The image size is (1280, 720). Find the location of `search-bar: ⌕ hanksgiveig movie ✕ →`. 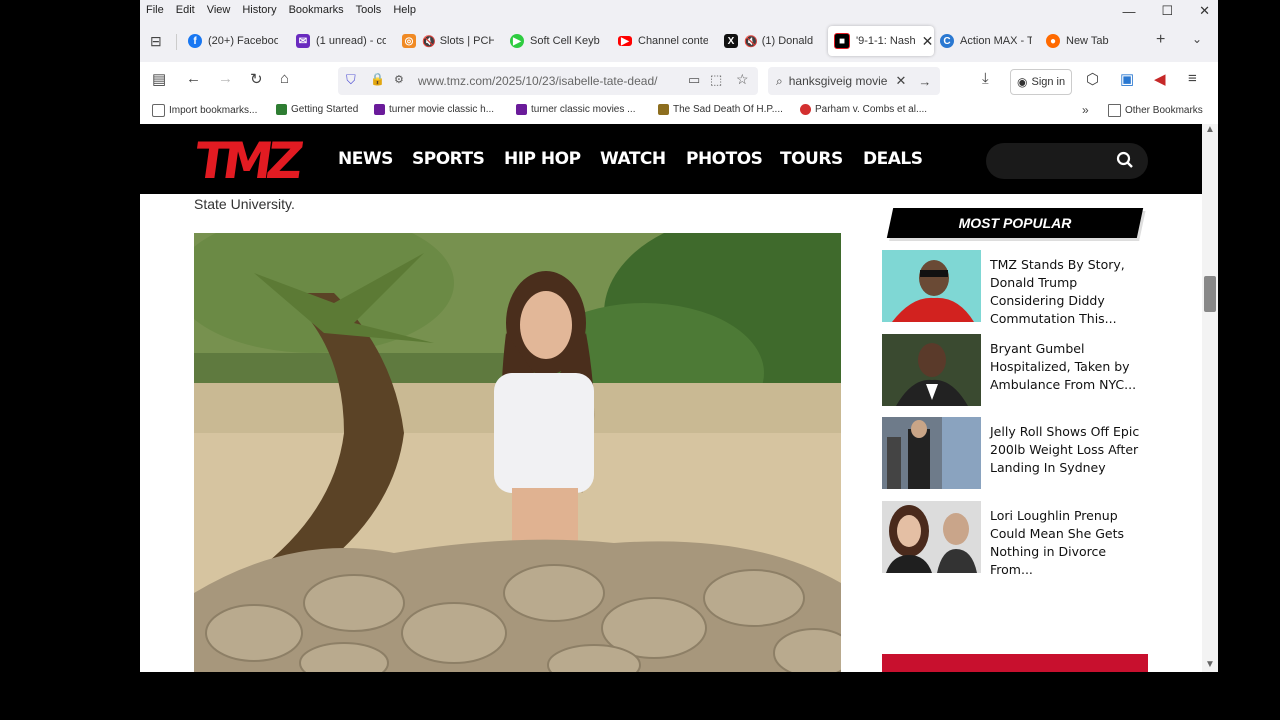

search-bar: ⌕ hanksgiveig movie ✕ → is located at coordinates (854, 81).